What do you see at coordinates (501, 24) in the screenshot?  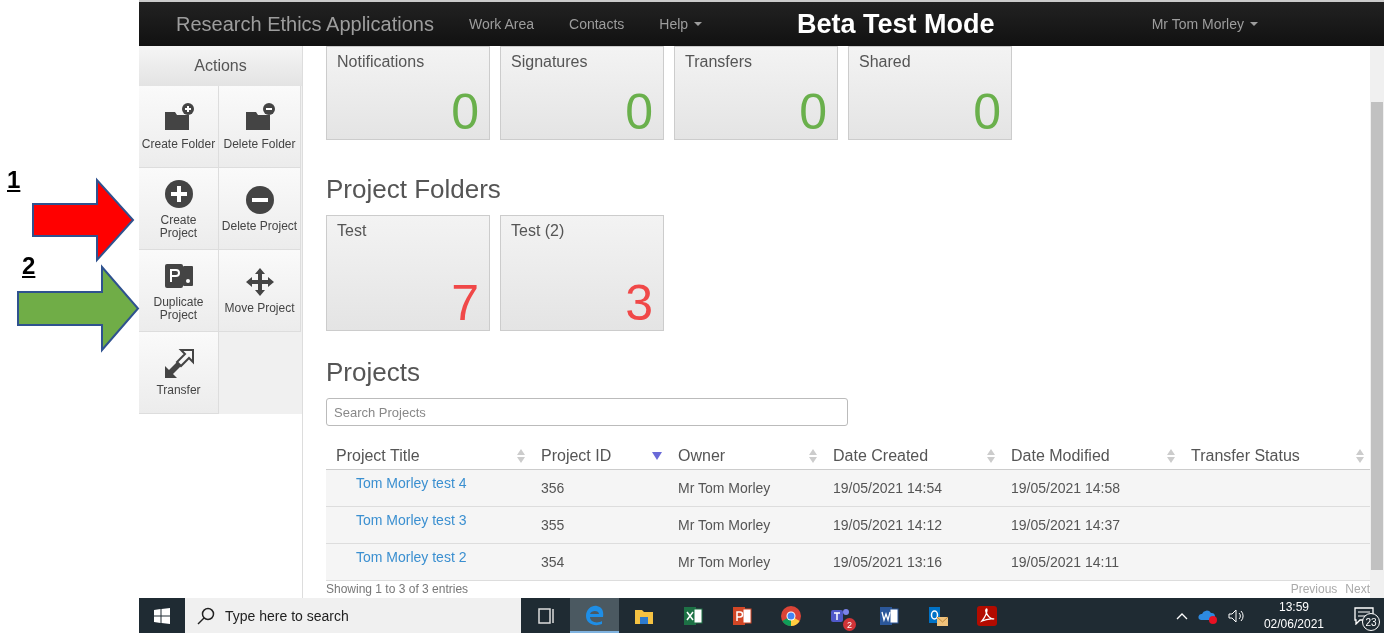 I see `nav-link: Work Area` at bounding box center [501, 24].